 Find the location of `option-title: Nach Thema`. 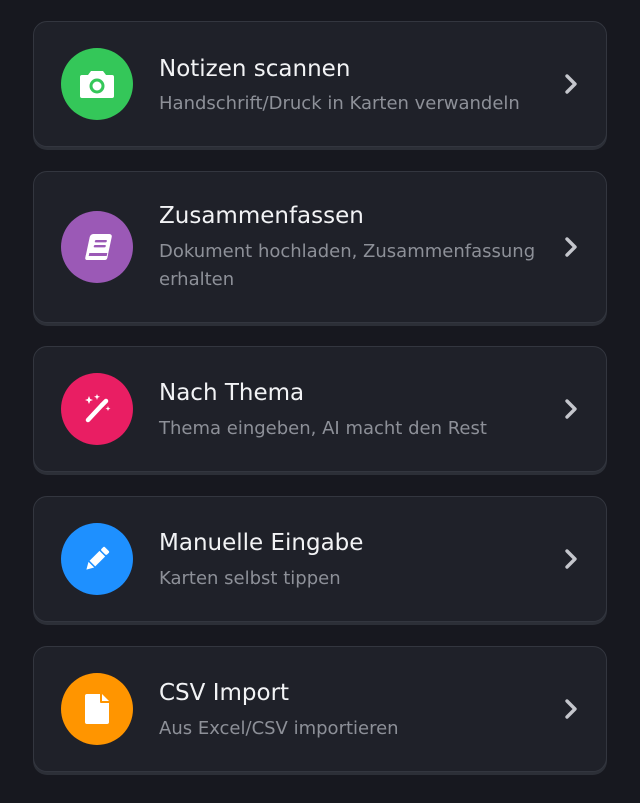

option-title: Nach Thema is located at coordinates (232, 393).